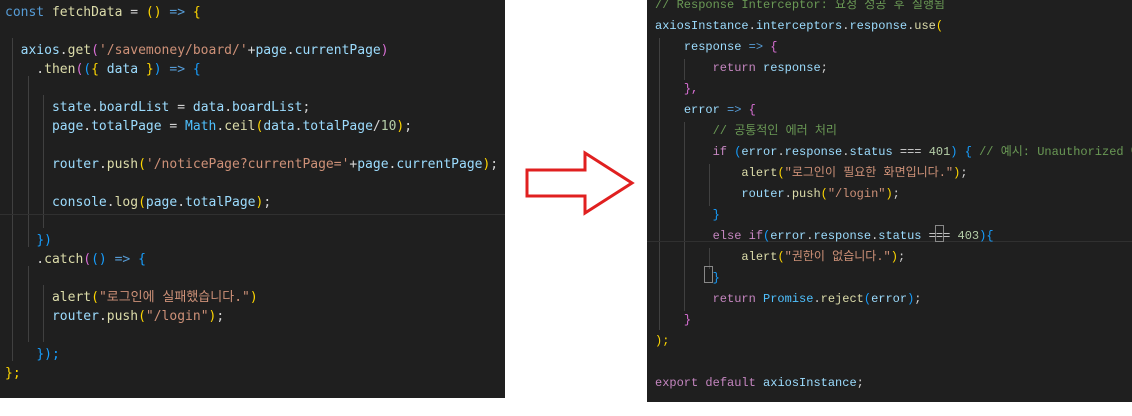 The width and height of the screenshot is (1132, 416). What do you see at coordinates (759, 257) in the screenshot?
I see `code-token: alert` at bounding box center [759, 257].